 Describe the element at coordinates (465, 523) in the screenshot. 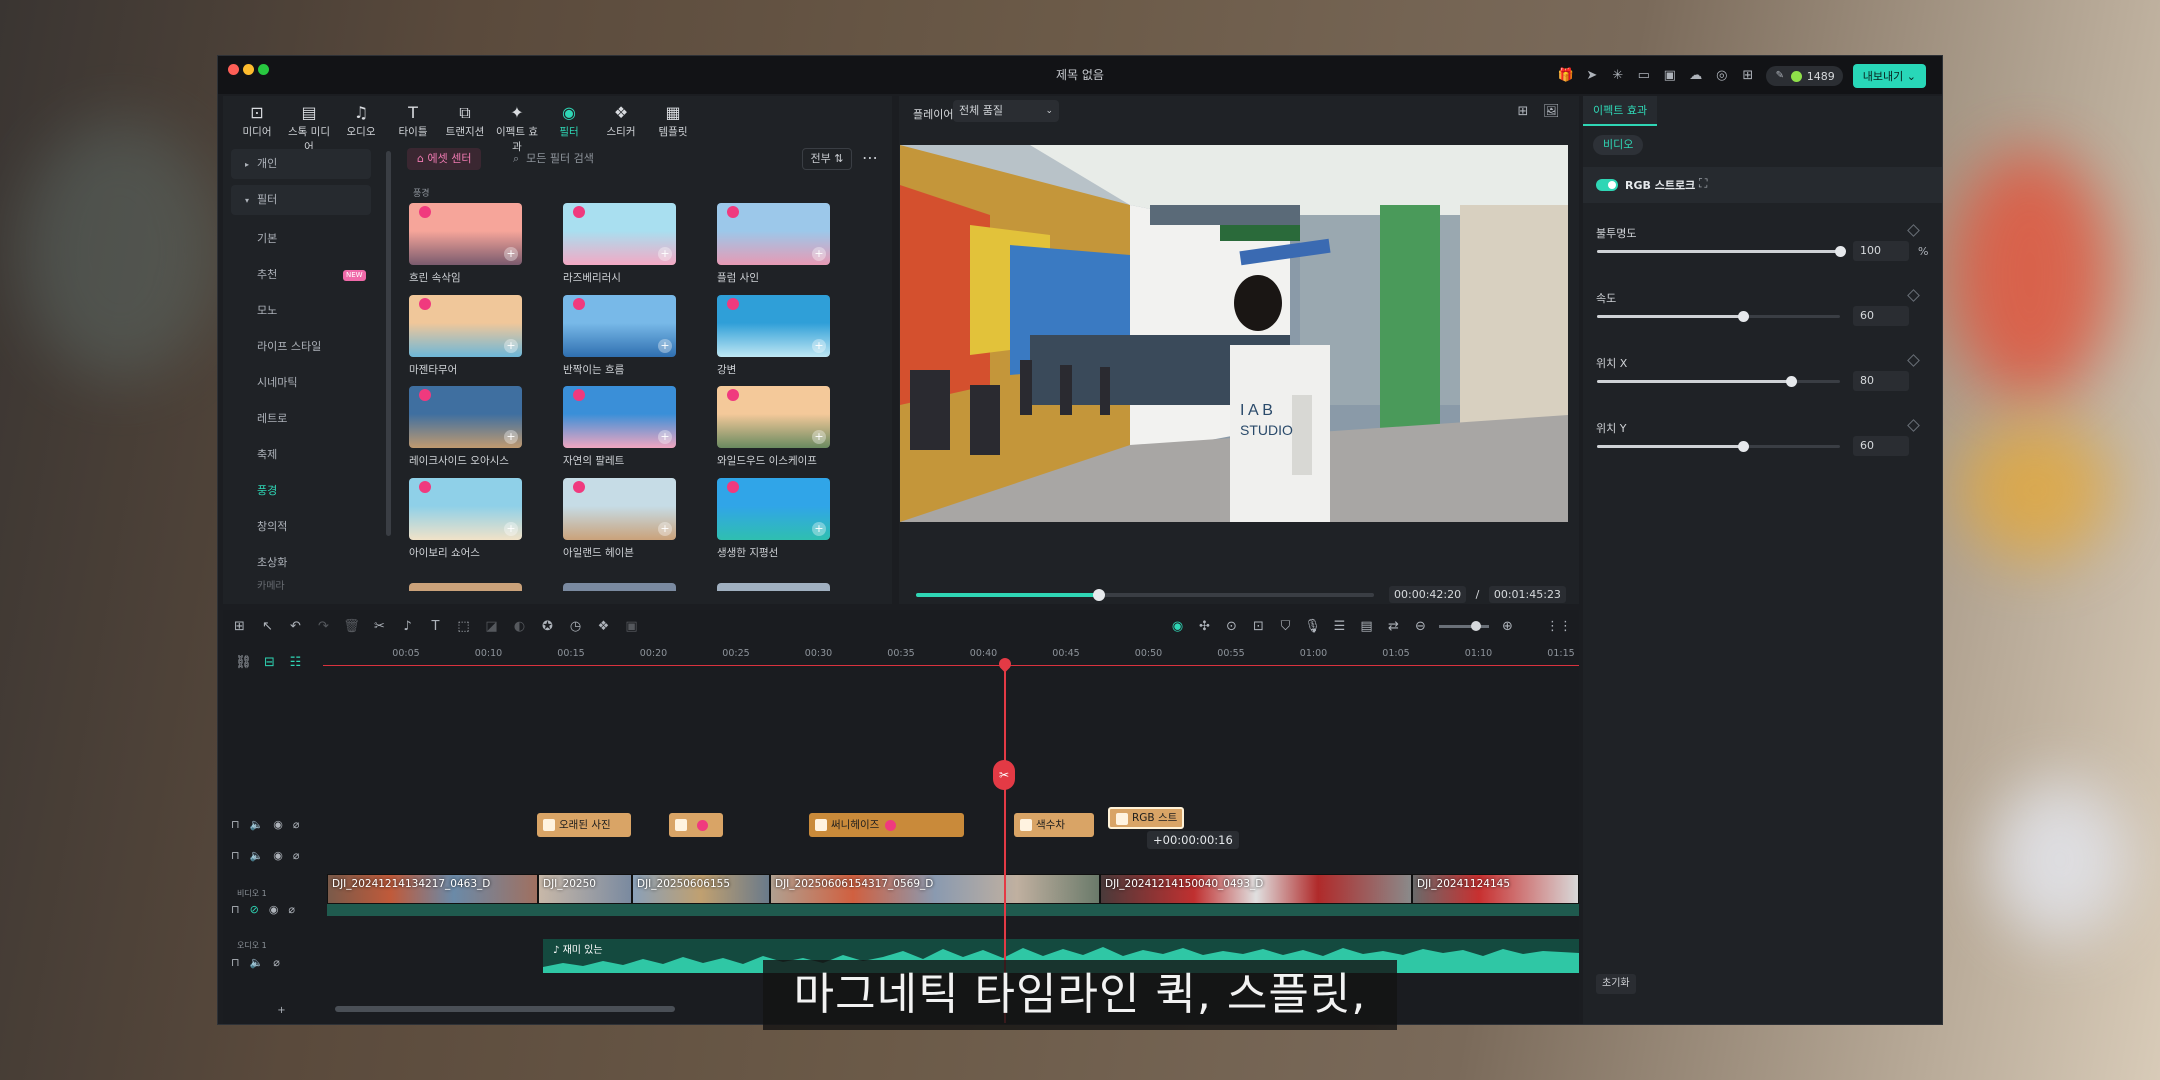

I see `filter-card: + 아이보리 쇼어스` at that location.